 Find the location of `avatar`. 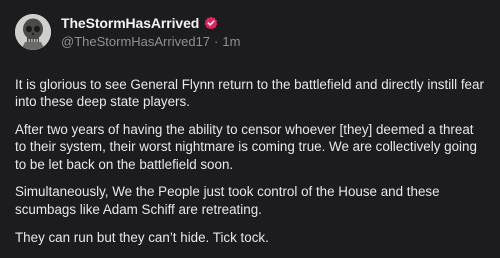

avatar is located at coordinates (33, 32).